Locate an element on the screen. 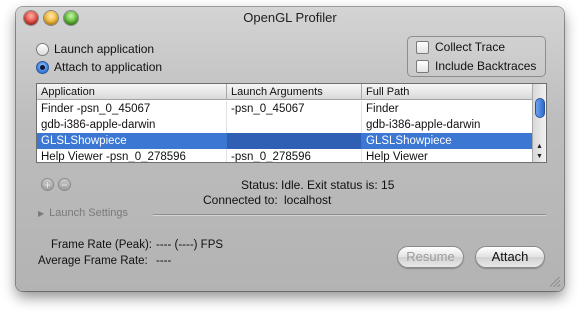  cell-full-path: Help Viewer is located at coordinates (448, 155).